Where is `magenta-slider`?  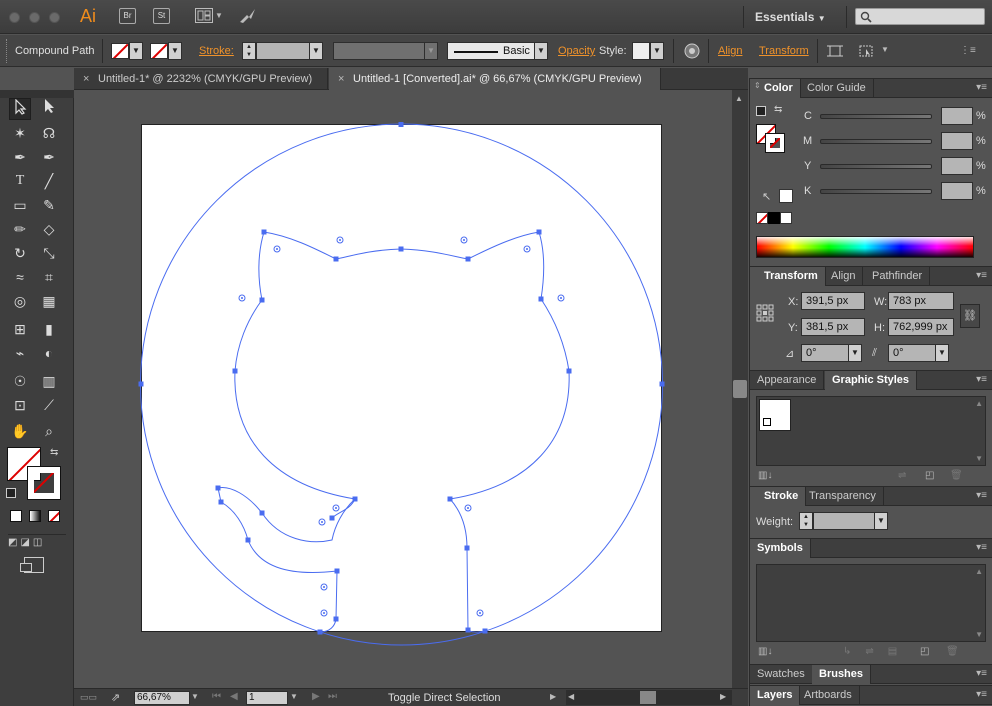 magenta-slider is located at coordinates (876, 141).